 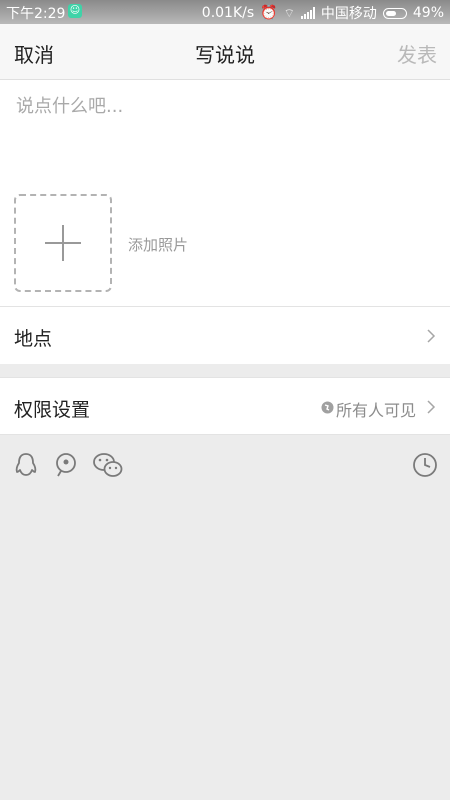 I want to click on wechat-icon, so click(x=108, y=465).